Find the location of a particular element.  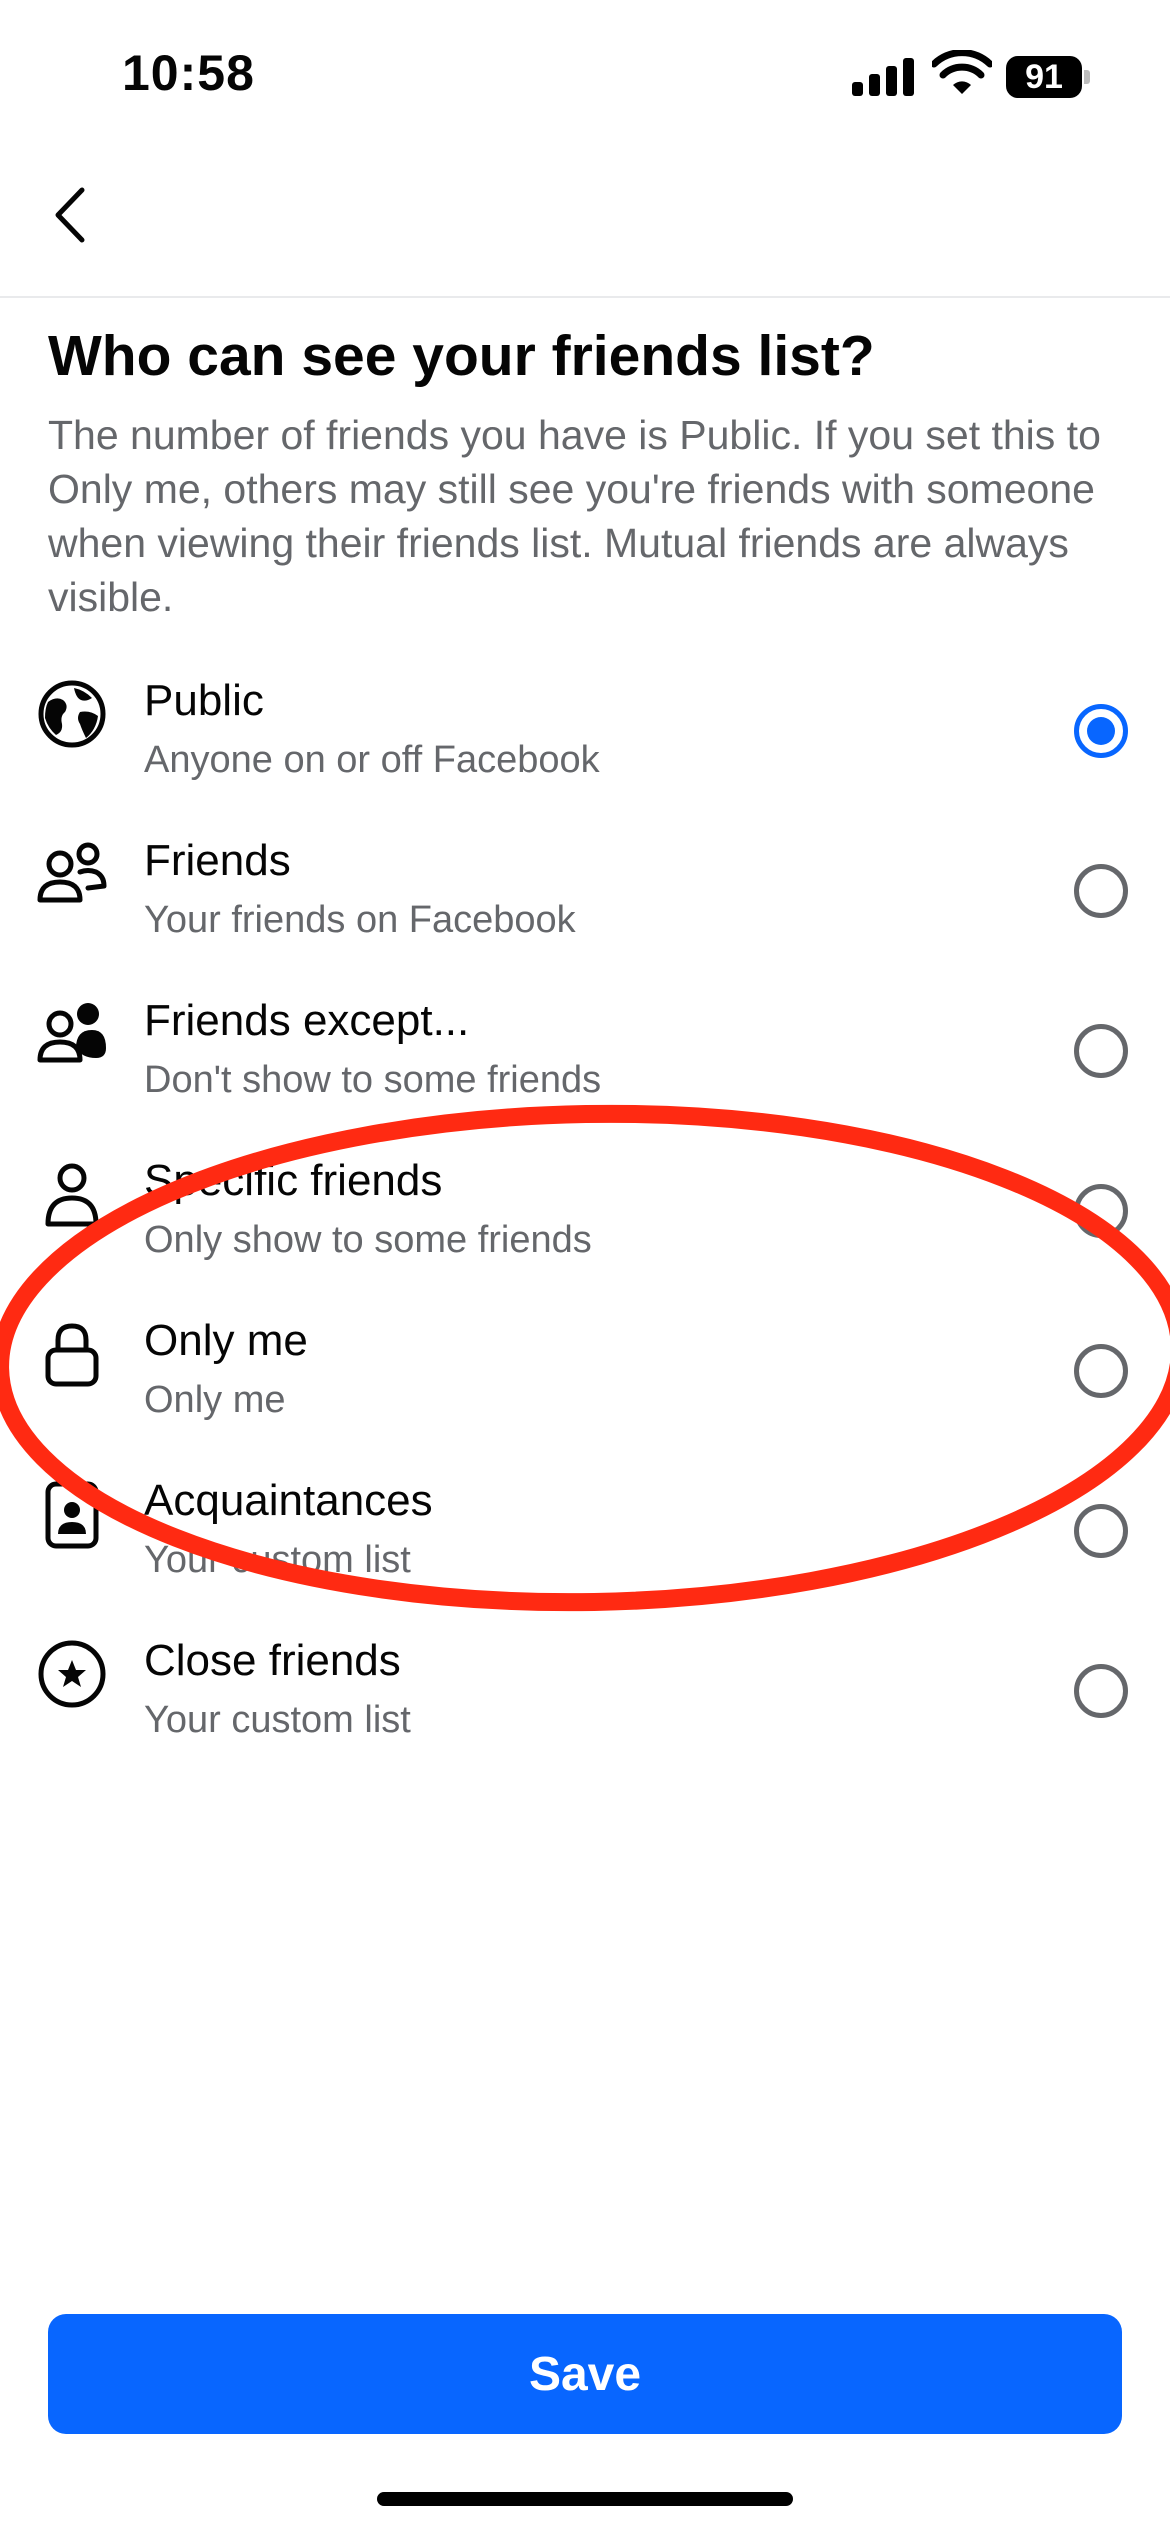

radio-button-selected is located at coordinates (1101, 731).